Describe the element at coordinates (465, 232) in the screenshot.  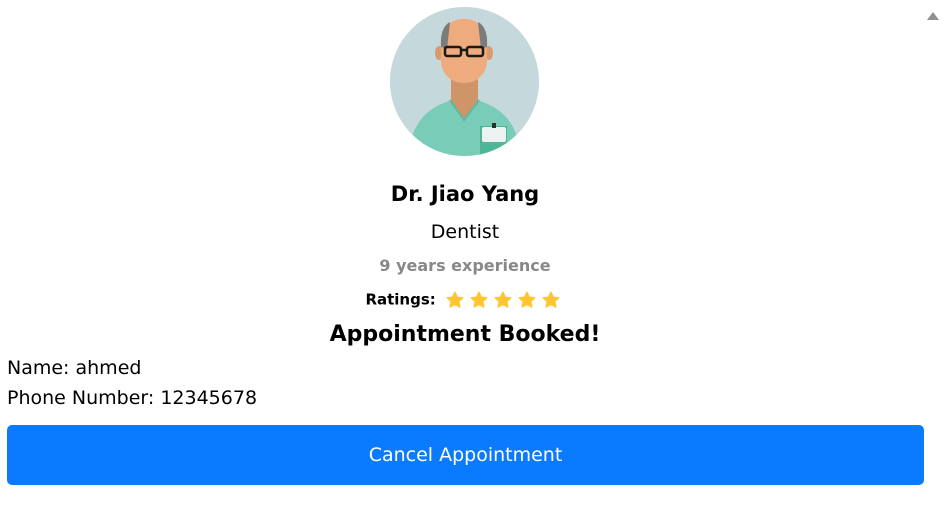
I see `doctor-specialty: Dentist` at that location.